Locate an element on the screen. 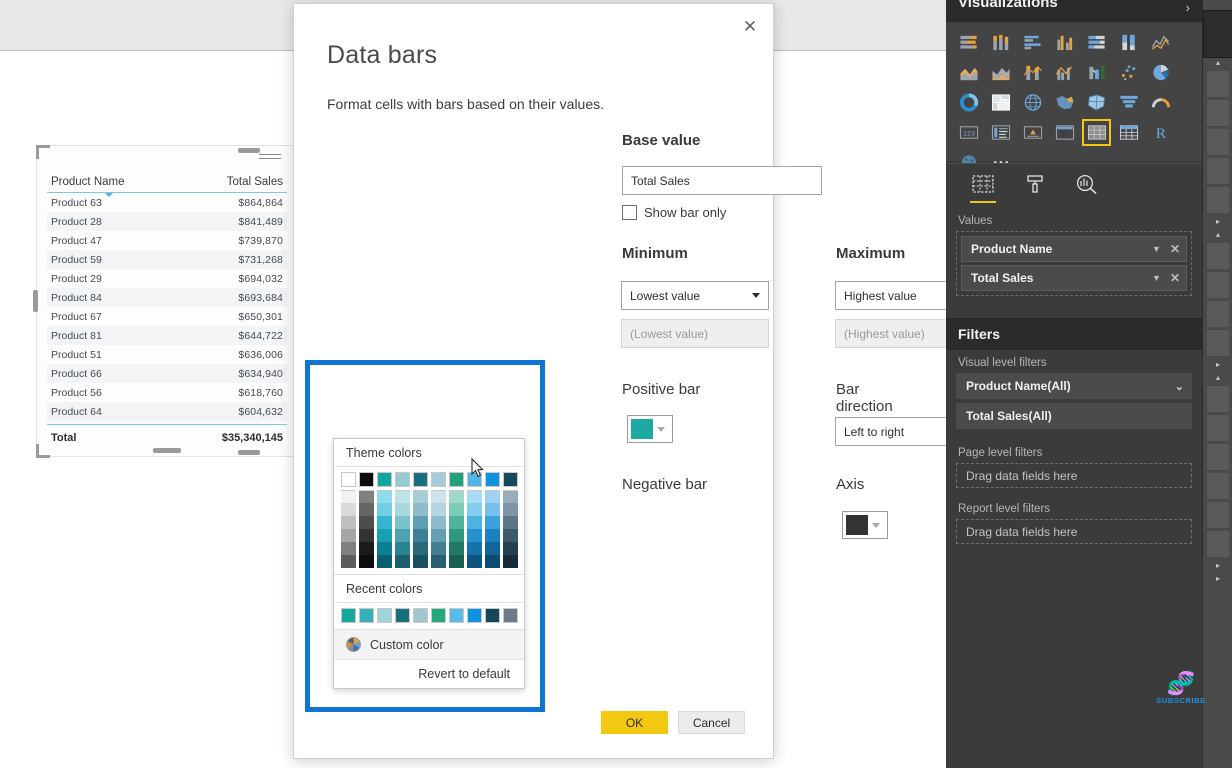 This screenshot has height=768, width=1232. visual-filter-chip: Product Name(All) ⌄ is located at coordinates (1074, 386).